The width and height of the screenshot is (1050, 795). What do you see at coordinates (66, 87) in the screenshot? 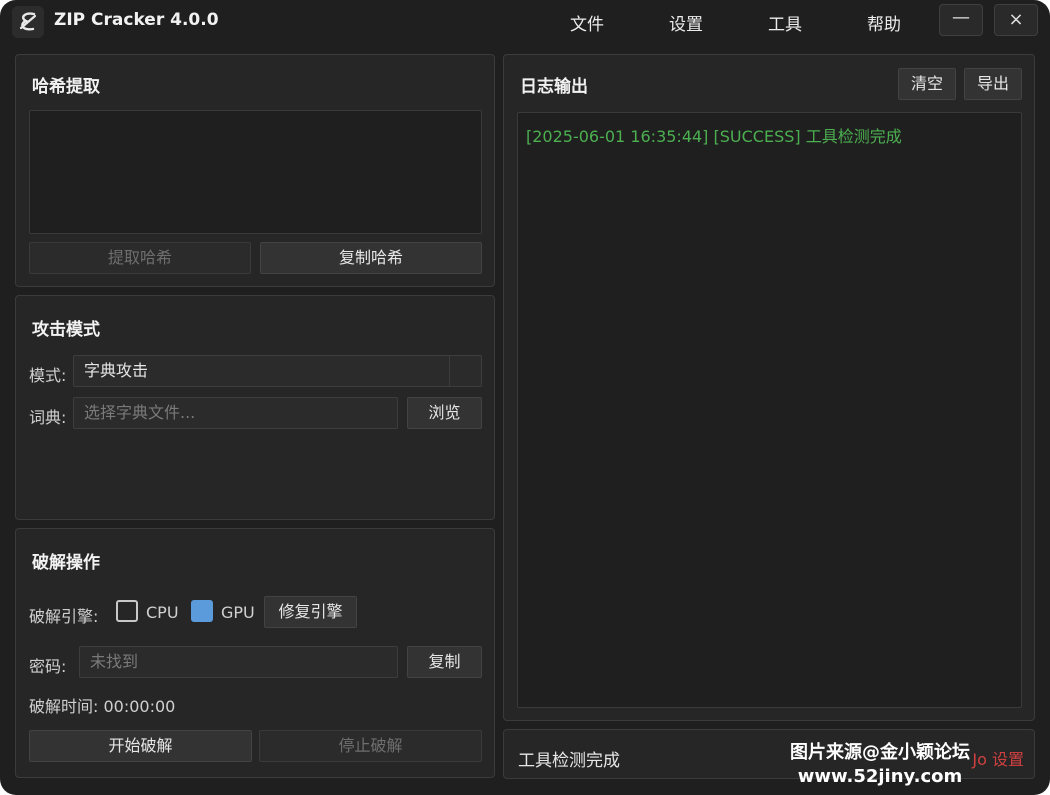
I see `hash-panel-title: 哈希提取` at bounding box center [66, 87].